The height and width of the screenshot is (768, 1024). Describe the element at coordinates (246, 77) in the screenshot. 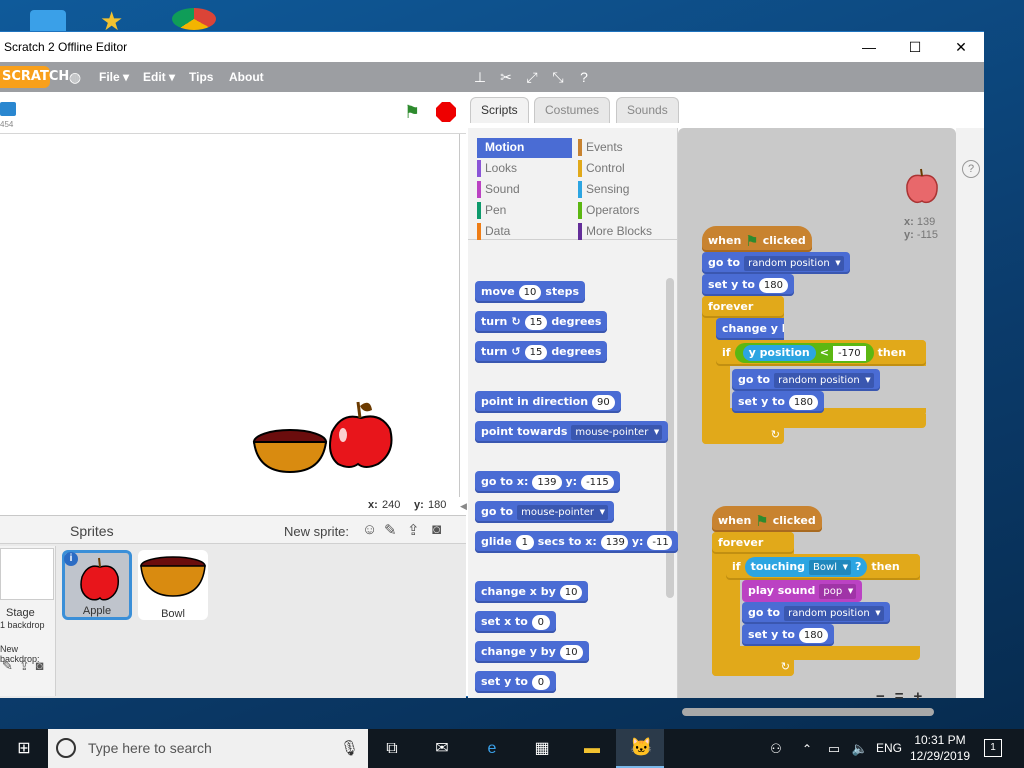

I see `menu-about: About` at that location.